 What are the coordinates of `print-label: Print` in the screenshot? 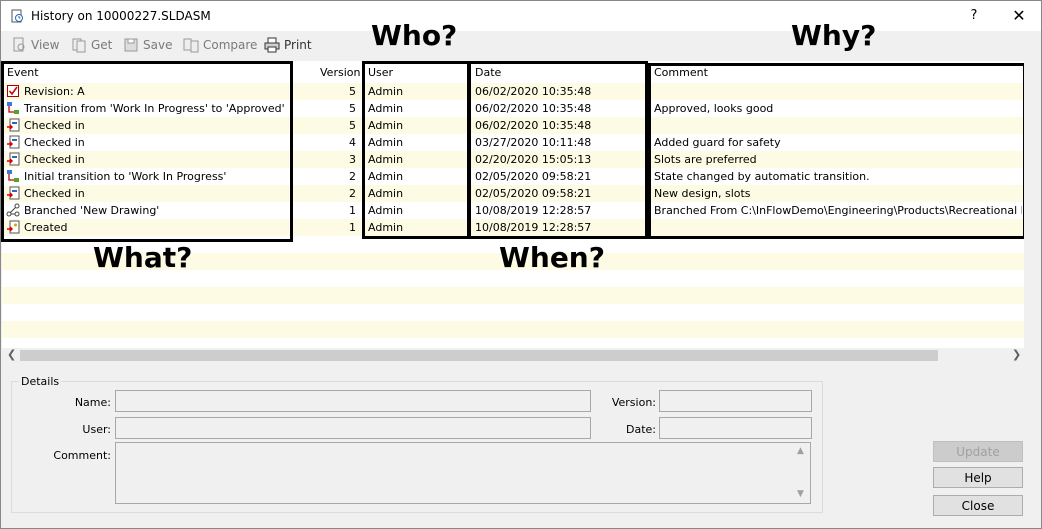 It's located at (298, 45).